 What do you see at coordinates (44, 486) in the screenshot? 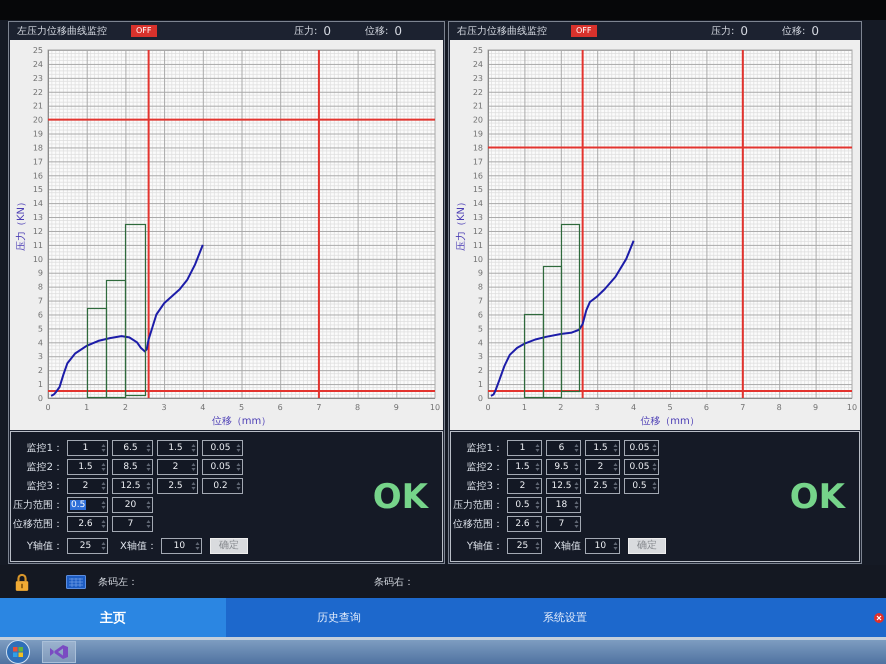
I see `field-label: 监控3：` at bounding box center [44, 486].